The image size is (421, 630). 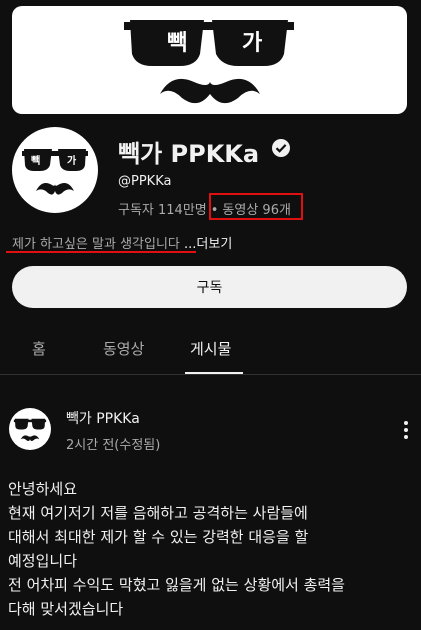 I want to click on subscriber-count: 구독자 114만명, so click(x=162, y=210).